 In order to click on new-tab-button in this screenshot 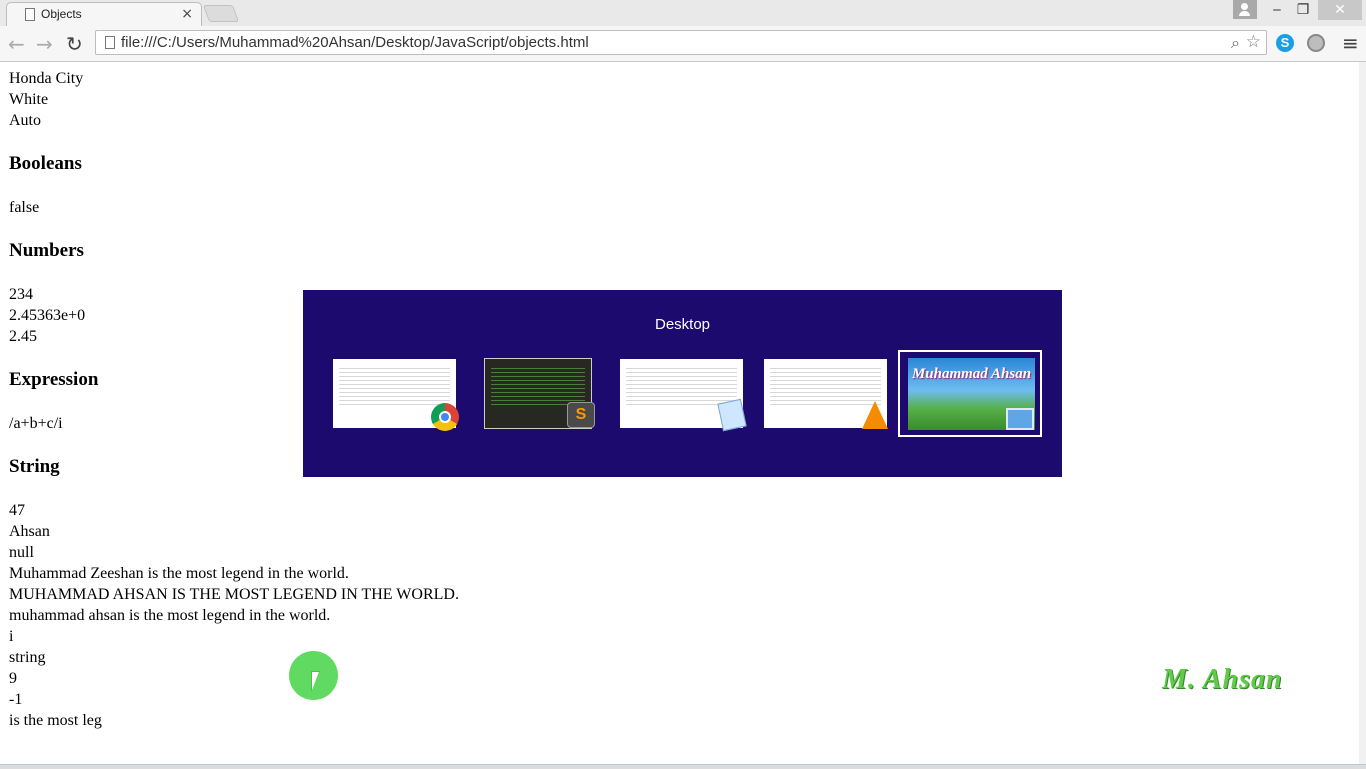, I will do `click(221, 13)`.